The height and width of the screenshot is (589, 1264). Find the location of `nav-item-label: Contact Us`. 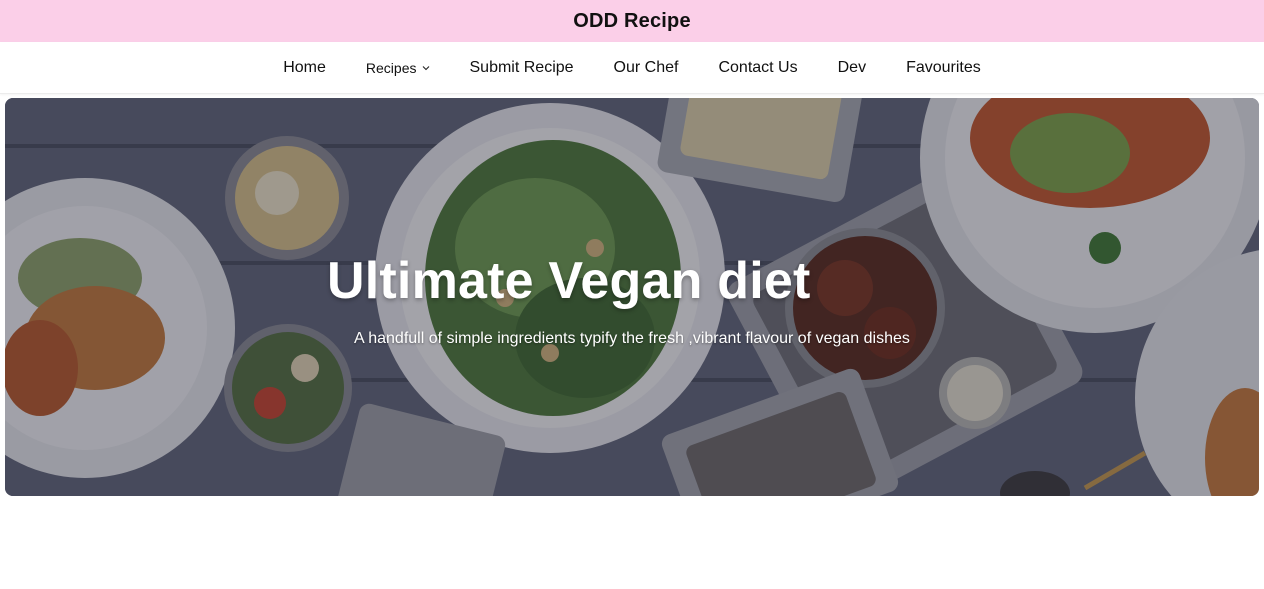

nav-item-label: Contact Us is located at coordinates (758, 67).